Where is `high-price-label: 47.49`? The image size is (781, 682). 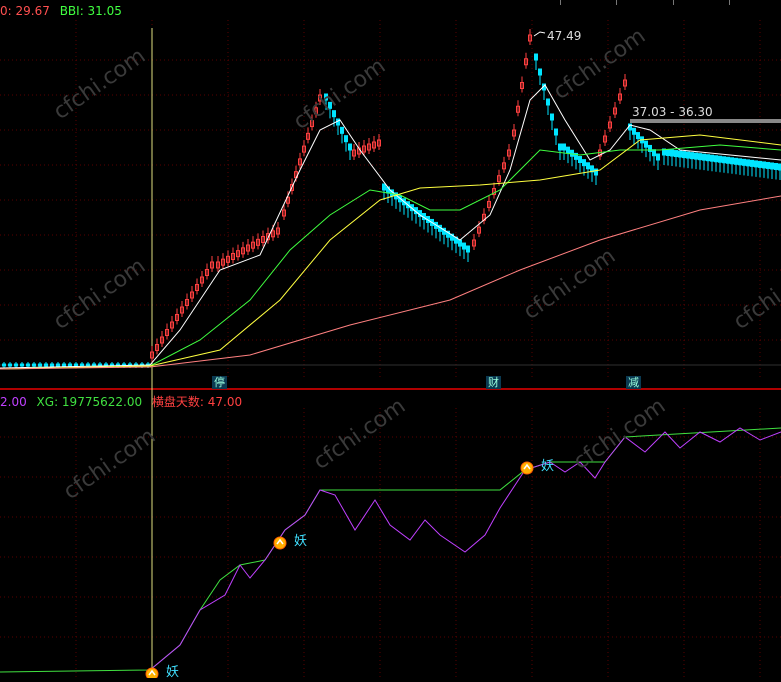
high-price-label: 47.49 is located at coordinates (564, 36).